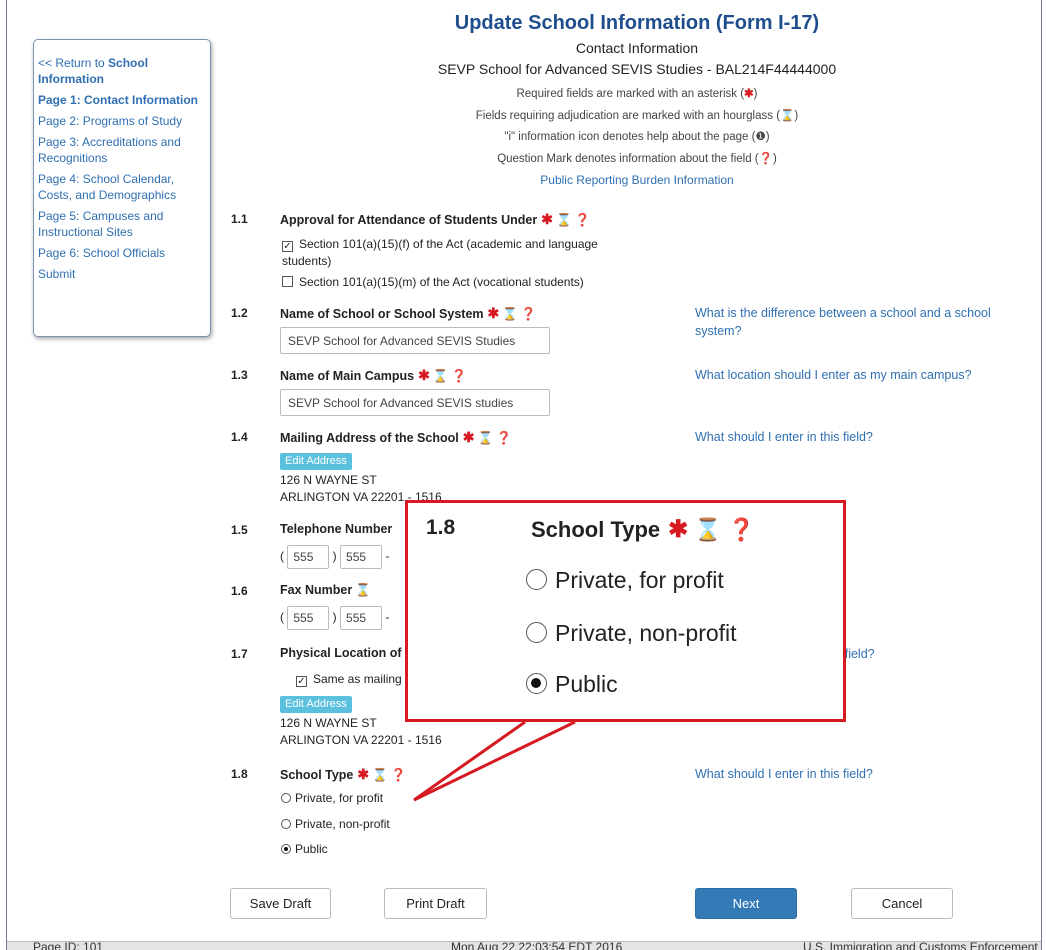 The width and height of the screenshot is (1046, 950). I want to click on field-label-school-type: School Type ✱ ⌛ ❓, so click(343, 774).